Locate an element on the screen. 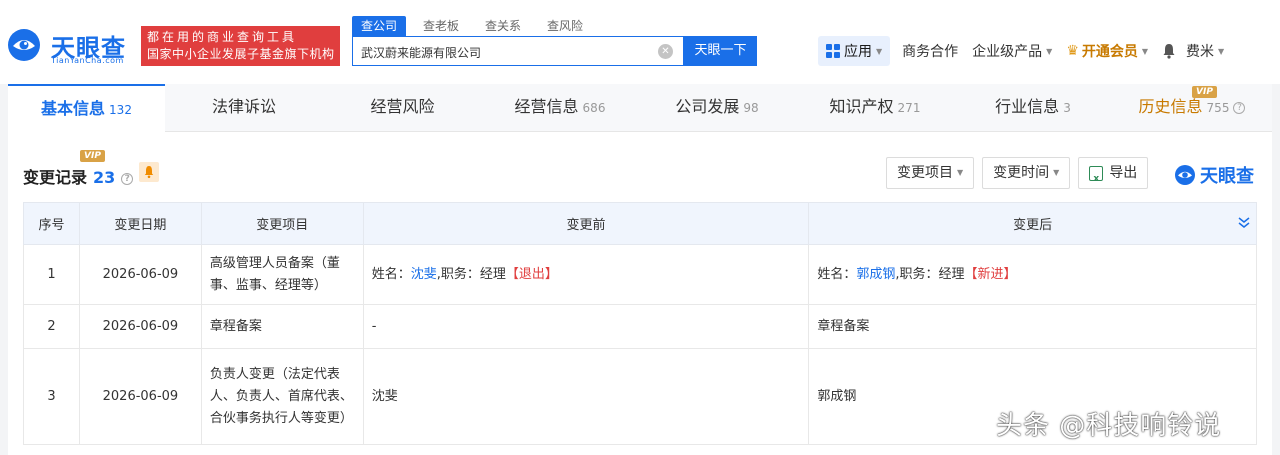 Image resolution: width=1280 pixels, height=455 pixels. open-vip-menu: ♛ 开通会员 ▼ is located at coordinates (1107, 51).